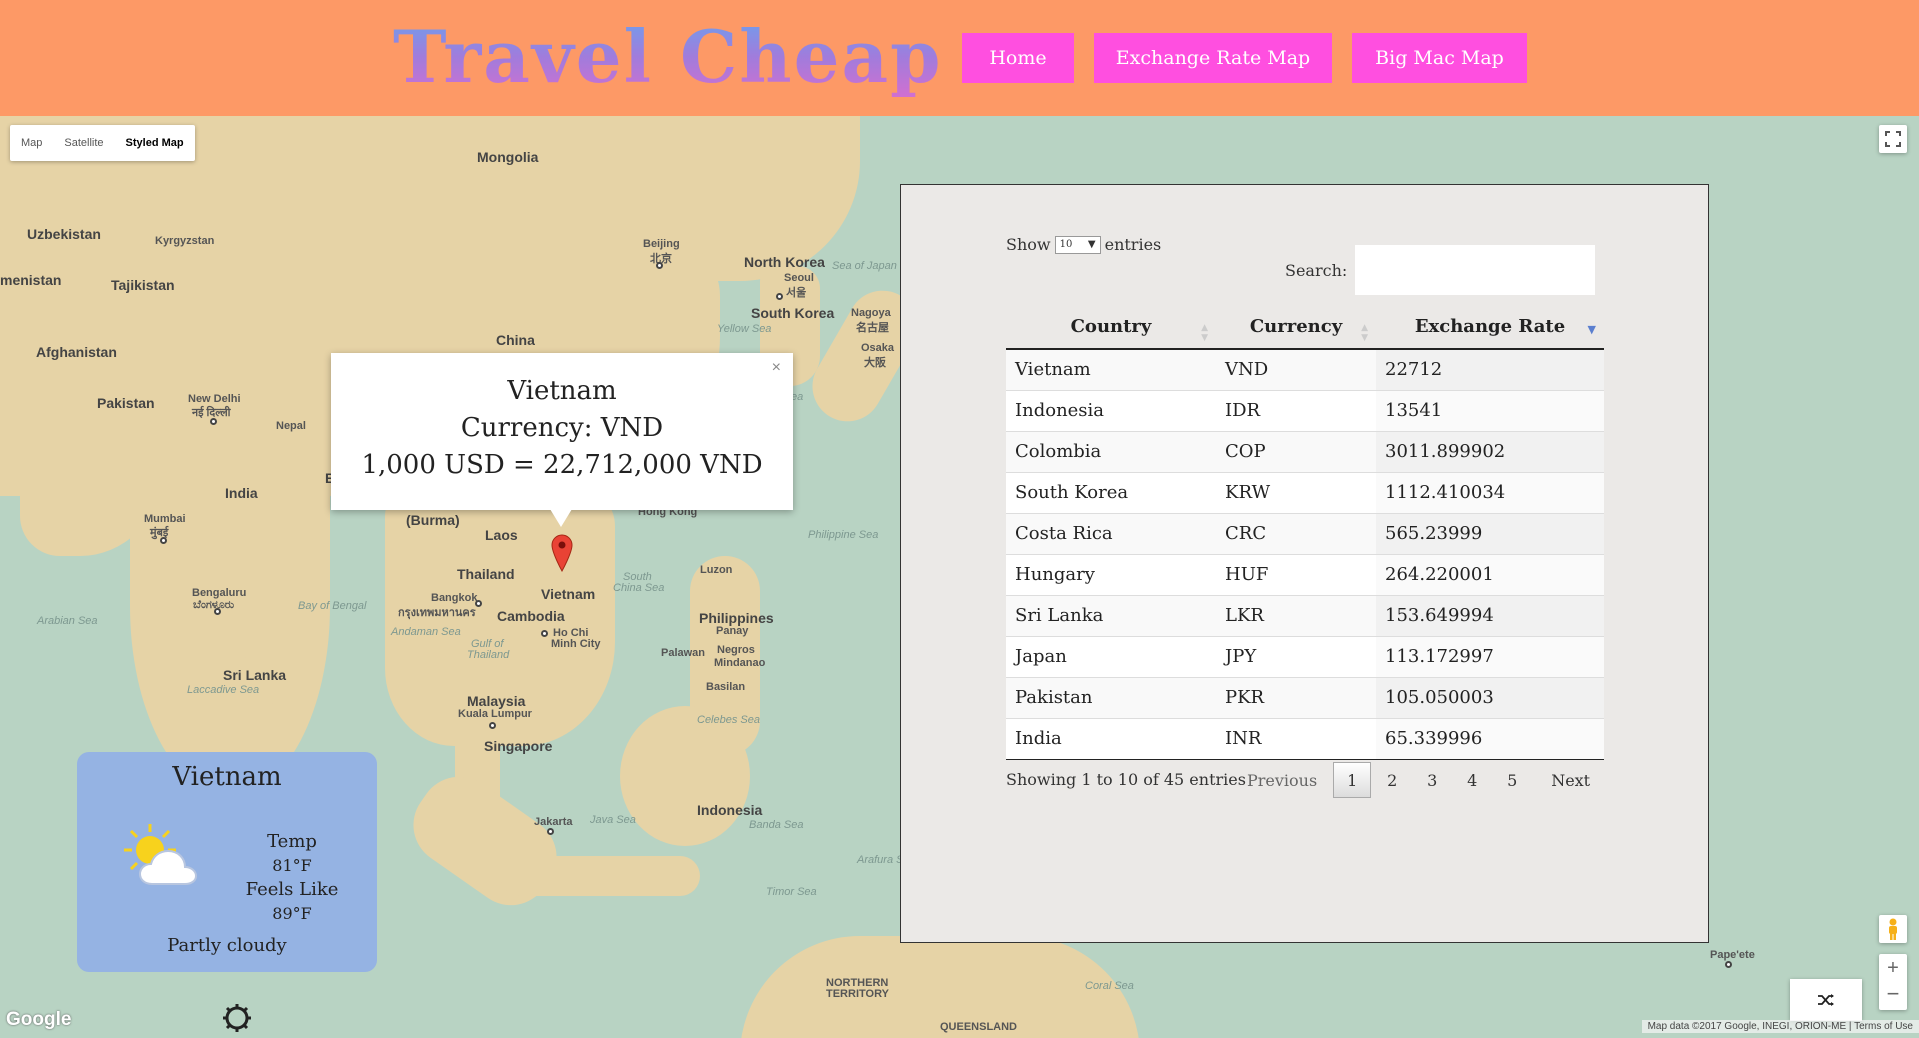  Describe the element at coordinates (562, 555) in the screenshot. I see `map-marker-icon` at that location.